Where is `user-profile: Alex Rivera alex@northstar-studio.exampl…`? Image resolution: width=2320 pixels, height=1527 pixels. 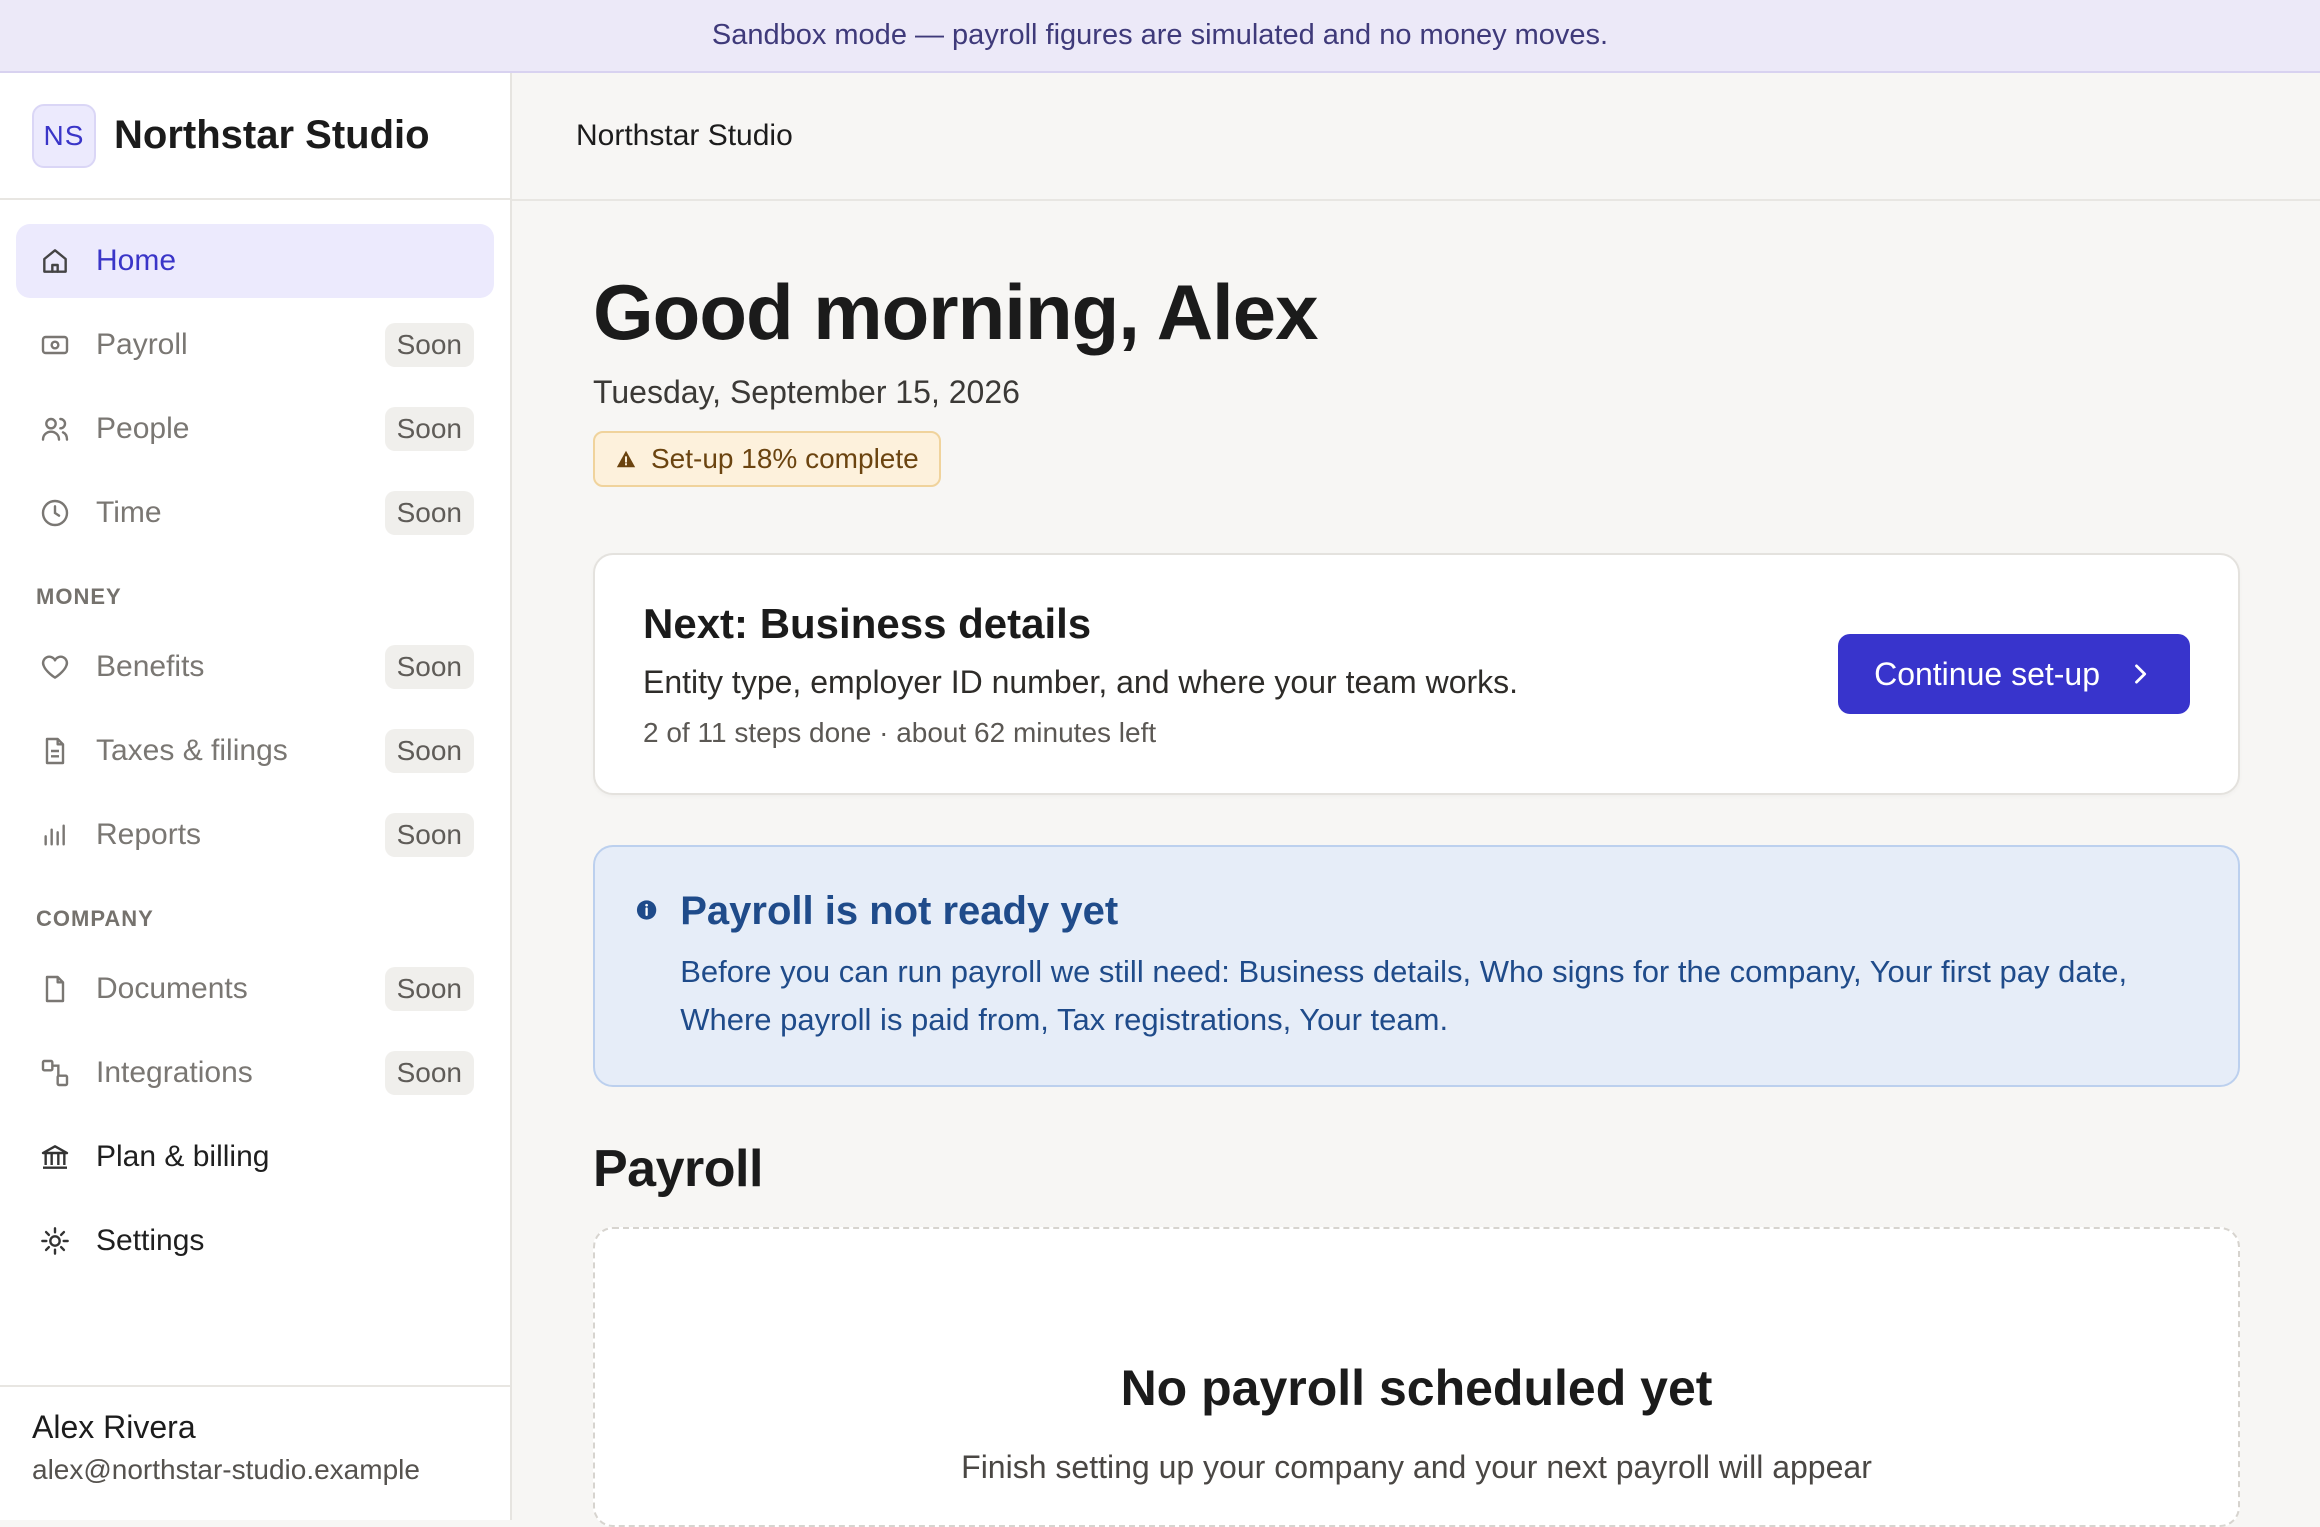 user-profile: Alex Rivera alex@northstar-studio.exampl… is located at coordinates (255, 1452).